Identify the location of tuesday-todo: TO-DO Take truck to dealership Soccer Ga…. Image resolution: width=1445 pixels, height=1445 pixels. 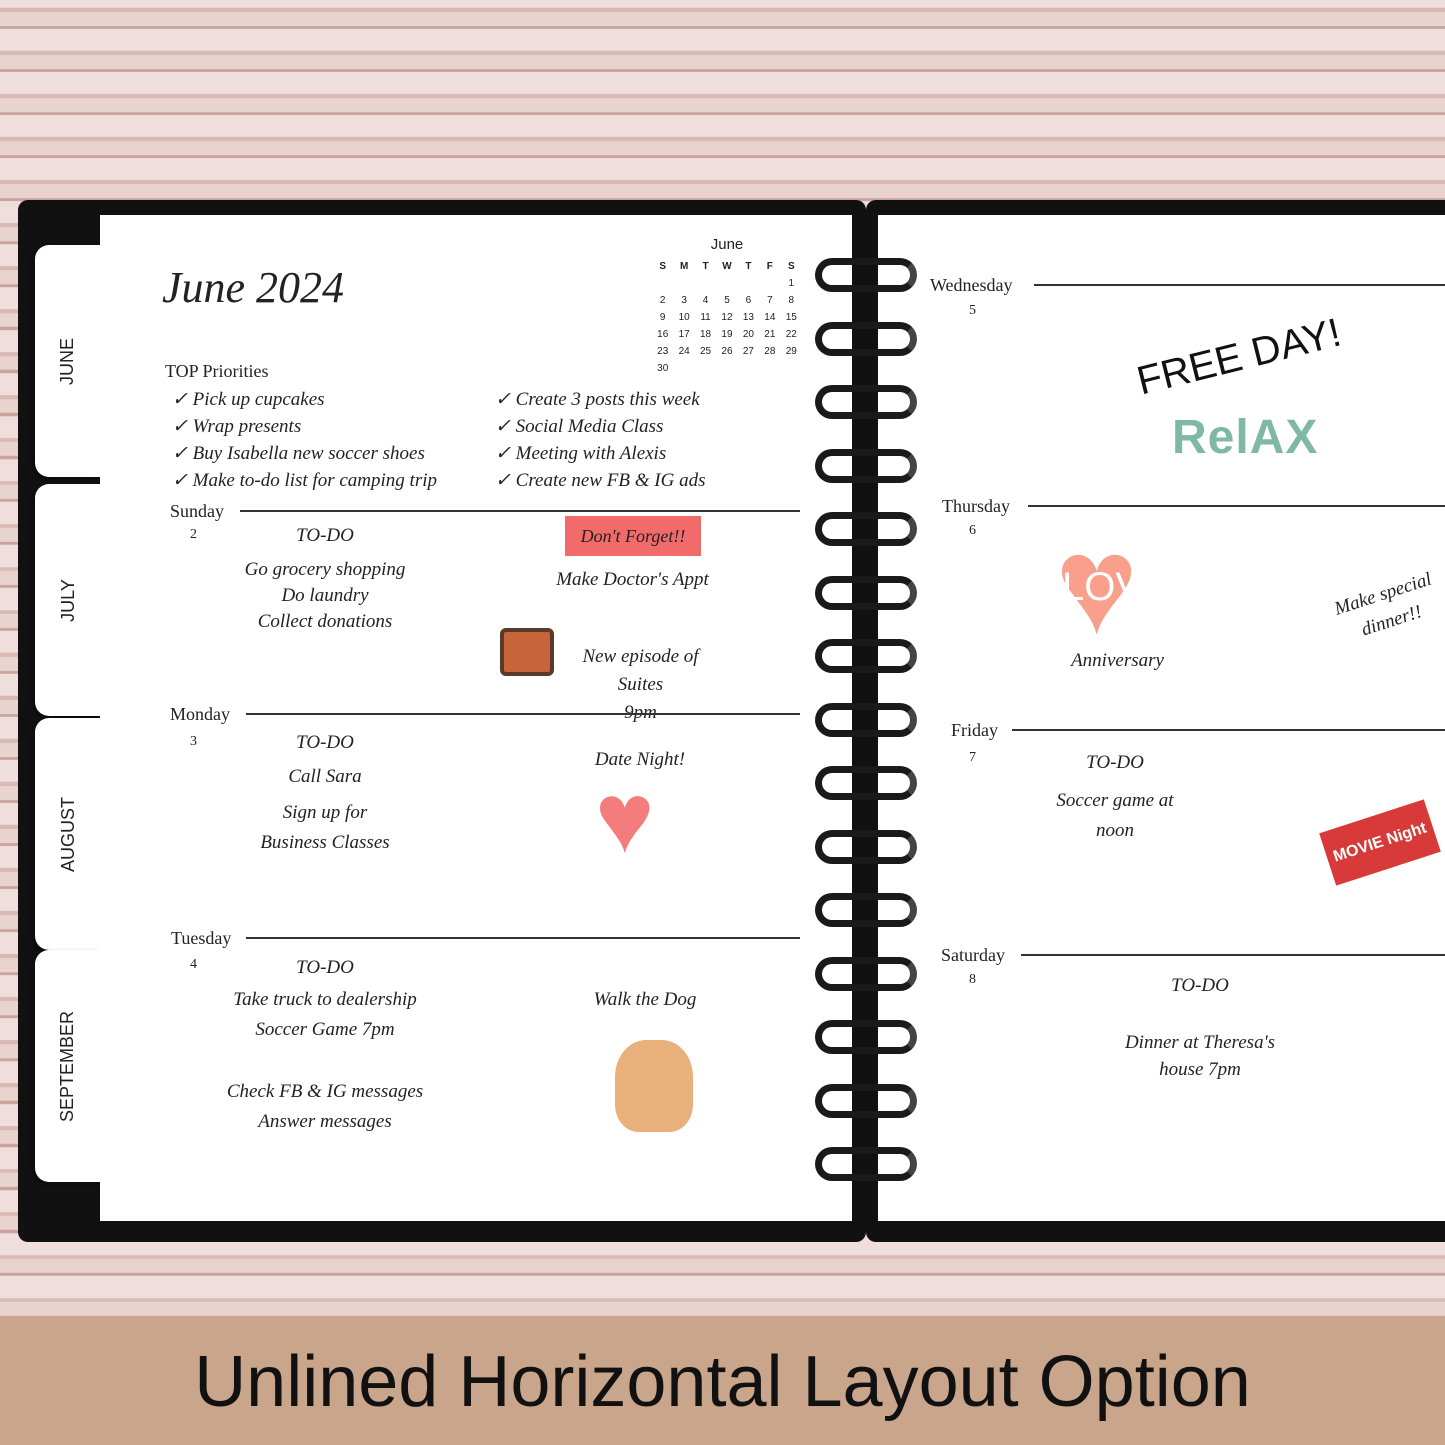
(325, 1045).